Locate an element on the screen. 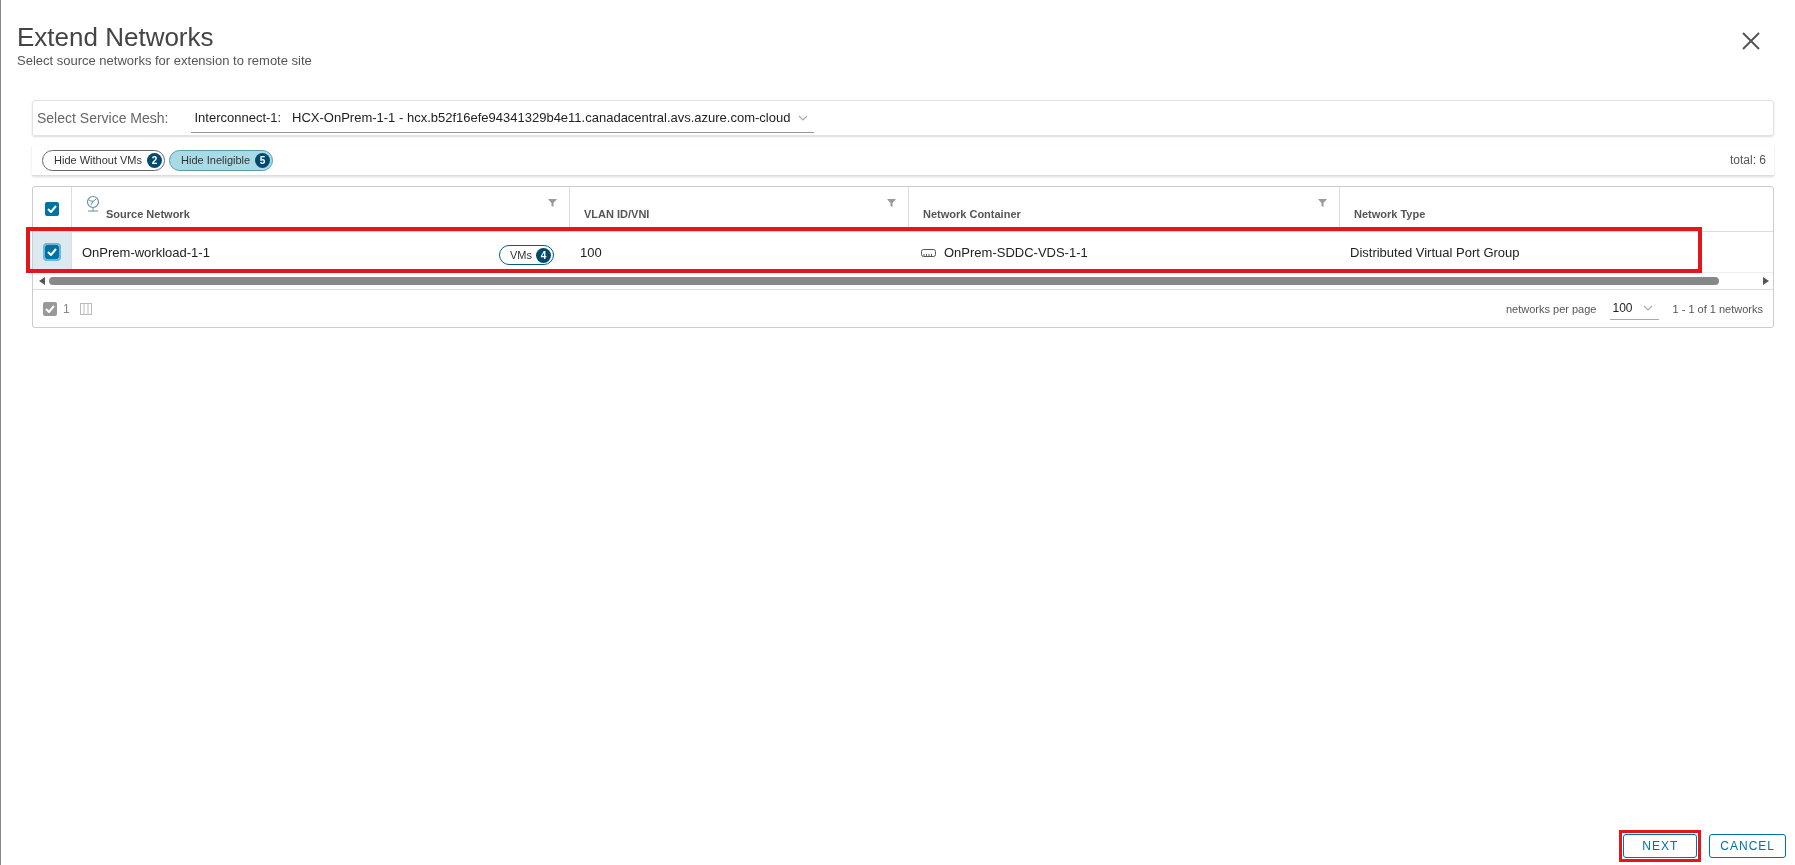 The width and height of the screenshot is (1795, 865). filter-chip: Hide Without VMs 2 is located at coordinates (104, 160).